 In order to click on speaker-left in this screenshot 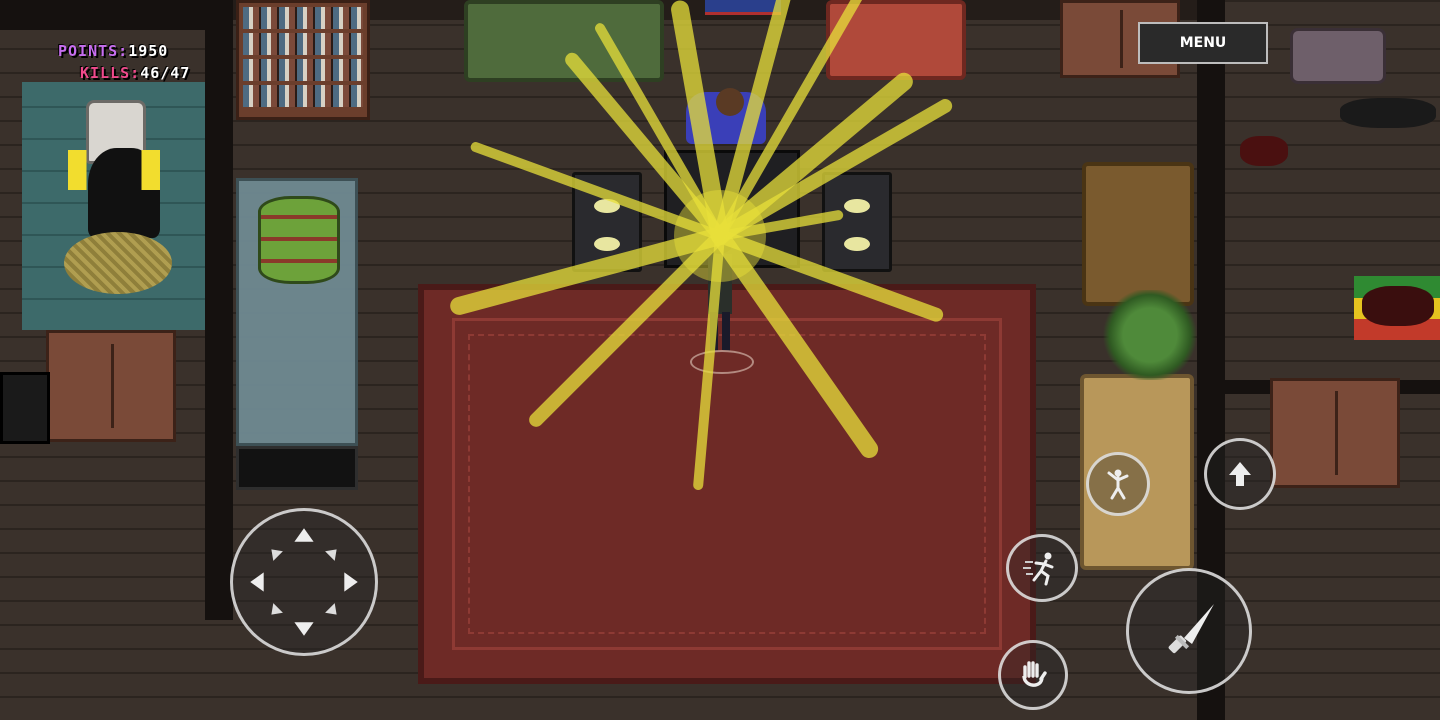, I will do `click(607, 222)`.